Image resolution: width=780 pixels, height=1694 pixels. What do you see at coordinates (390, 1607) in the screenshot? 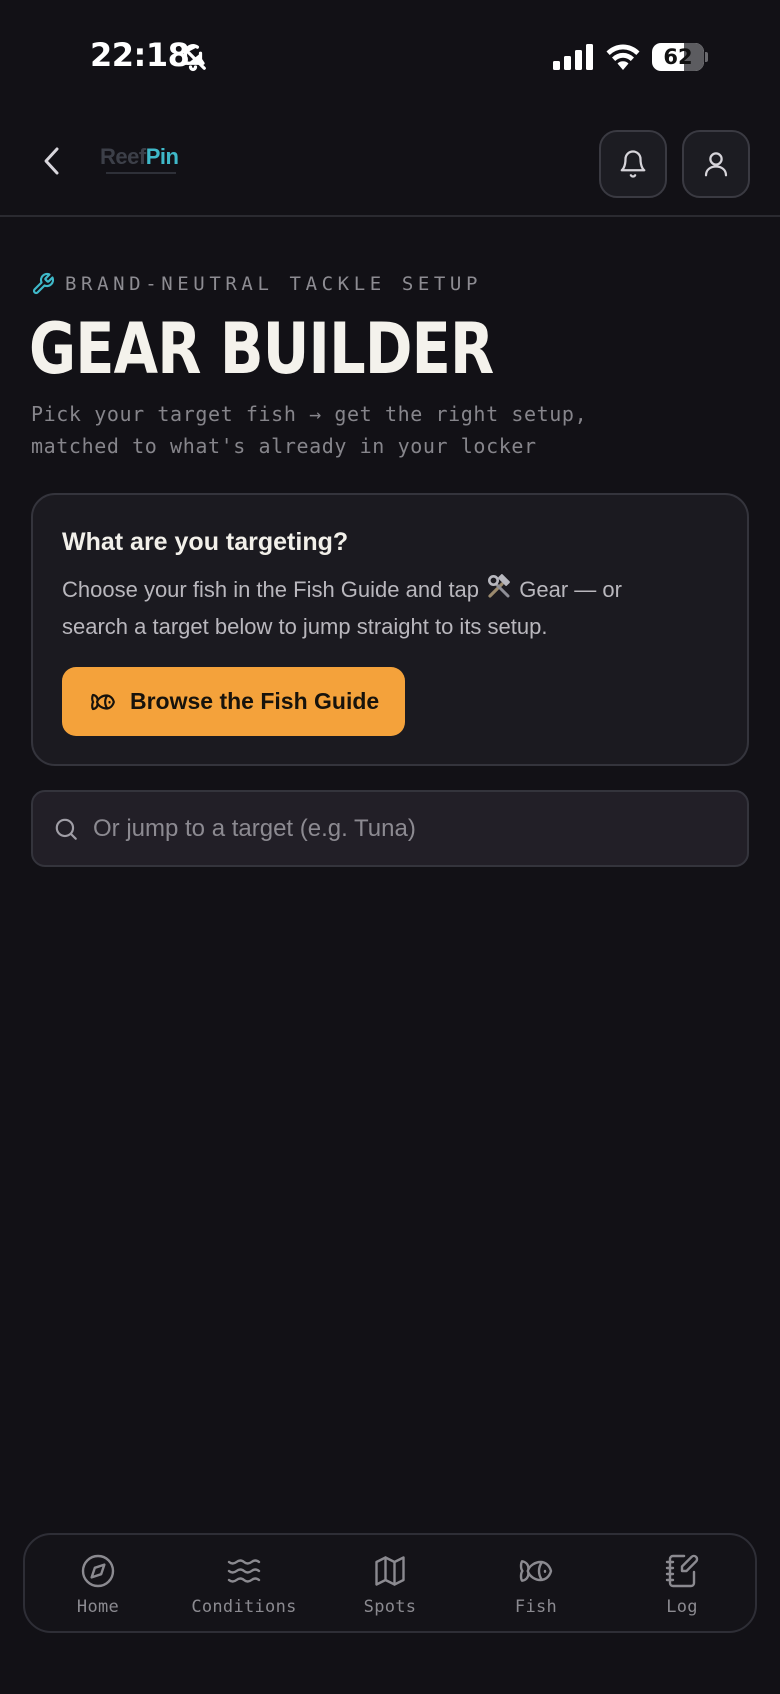
I see `nav-label-spots: Spots` at bounding box center [390, 1607].